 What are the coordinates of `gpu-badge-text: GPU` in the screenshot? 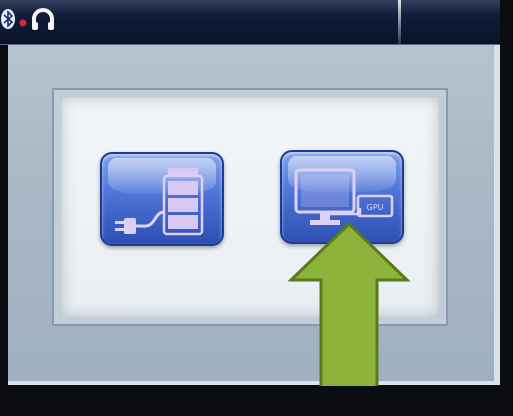 It's located at (375, 207).